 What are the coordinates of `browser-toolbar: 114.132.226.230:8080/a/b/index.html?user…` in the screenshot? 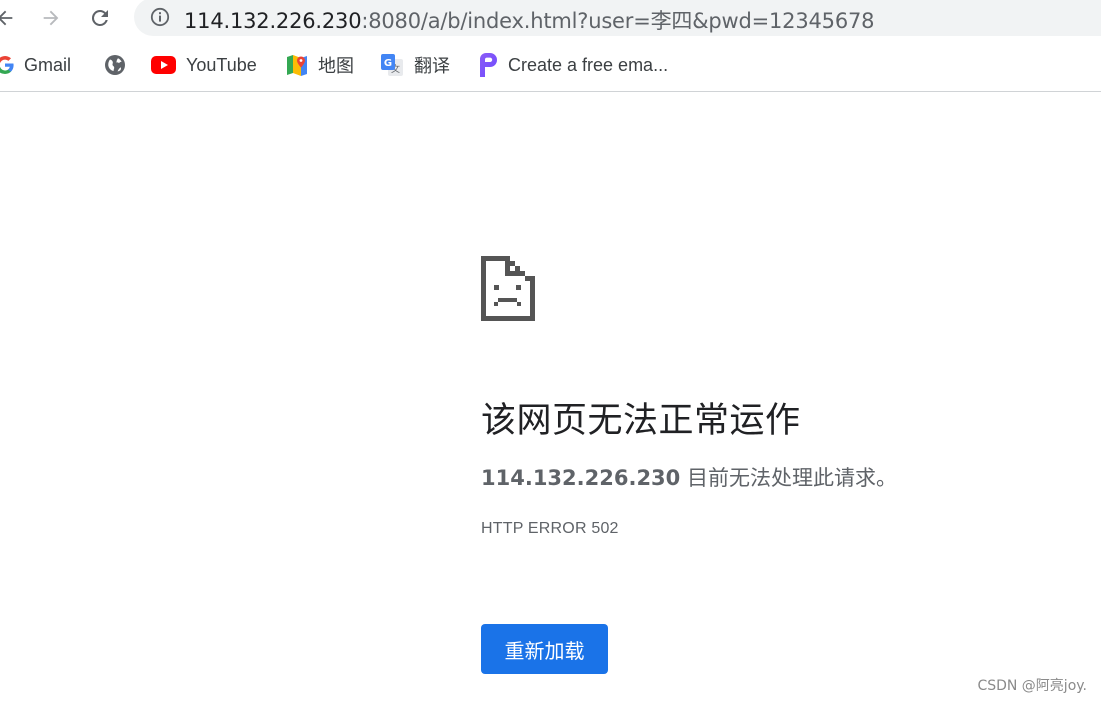 It's located at (550, 18).